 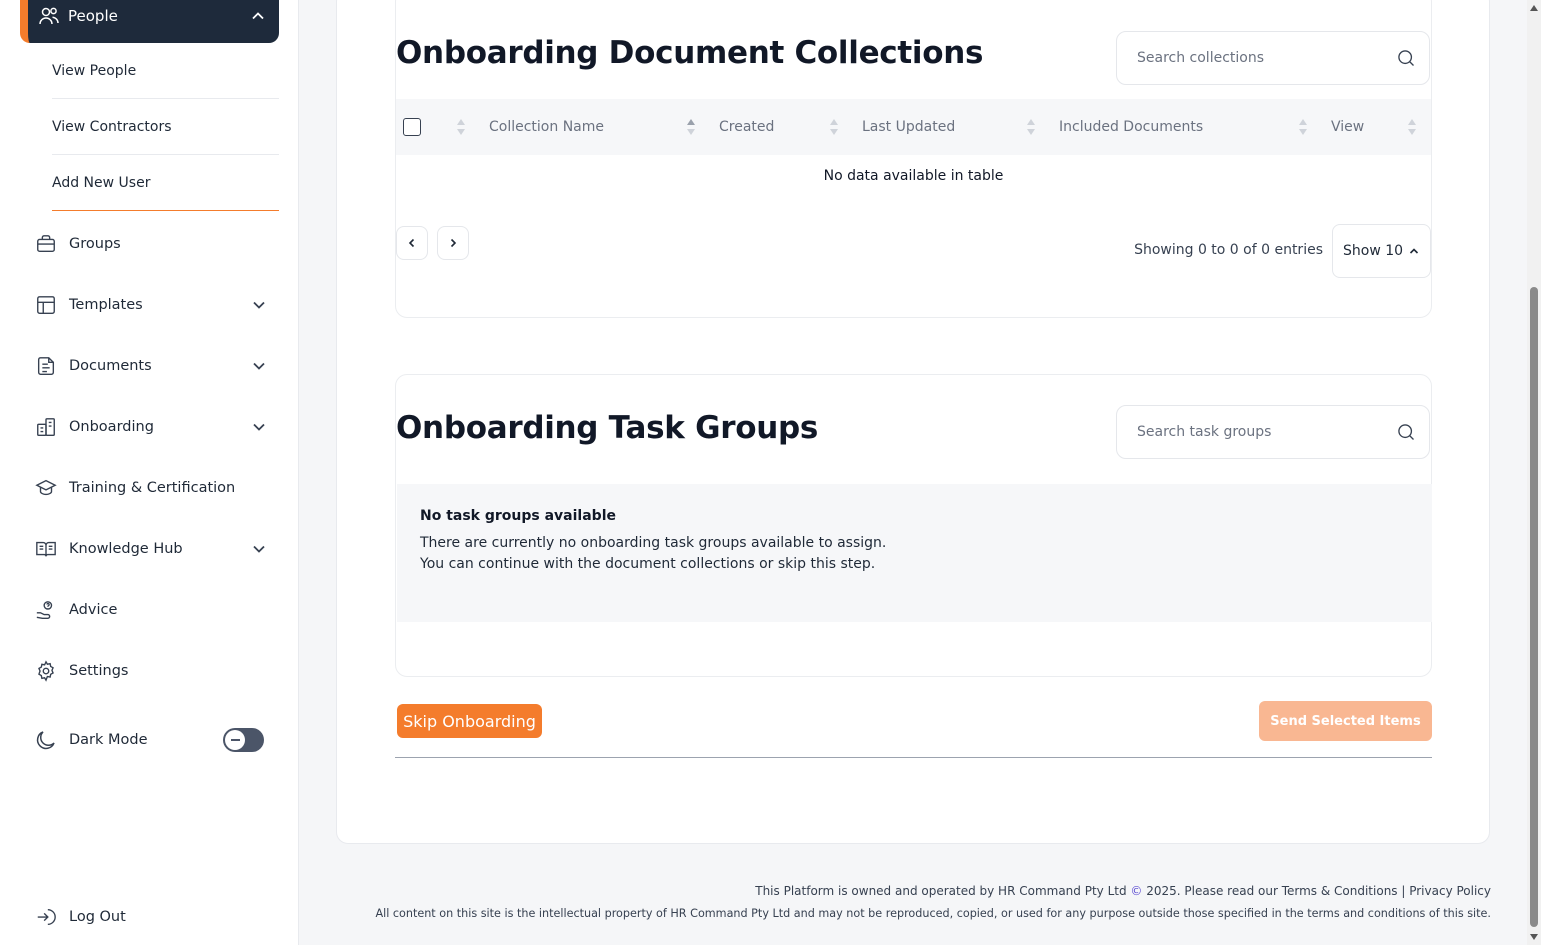 I want to click on scrollbar, so click(x=1534, y=472).